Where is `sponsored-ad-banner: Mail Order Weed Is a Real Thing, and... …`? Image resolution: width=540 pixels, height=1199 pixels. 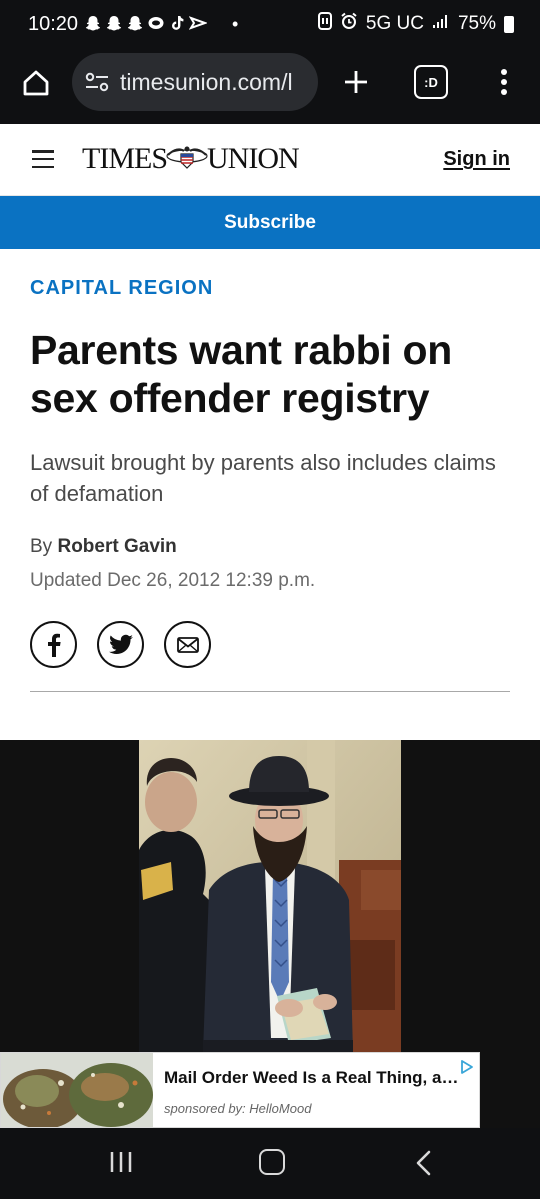 sponsored-ad-banner: Mail Order Weed Is a Real Thing, and... … is located at coordinates (240, 1090).